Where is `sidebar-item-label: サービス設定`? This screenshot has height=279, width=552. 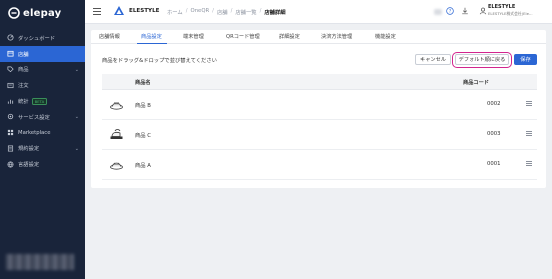
sidebar-item-label: サービス設定 is located at coordinates (34, 117).